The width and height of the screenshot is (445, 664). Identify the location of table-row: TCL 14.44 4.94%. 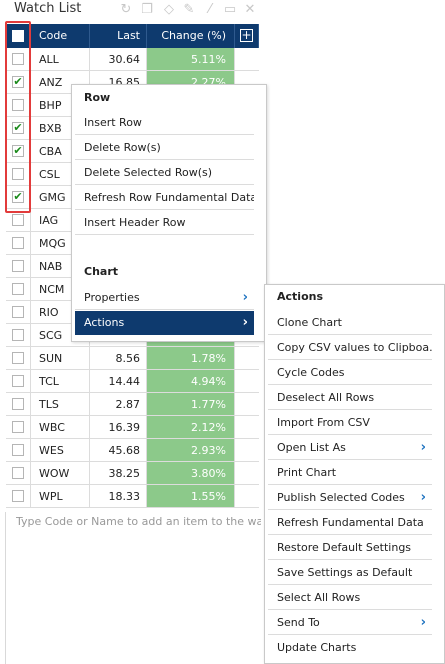
(132, 381).